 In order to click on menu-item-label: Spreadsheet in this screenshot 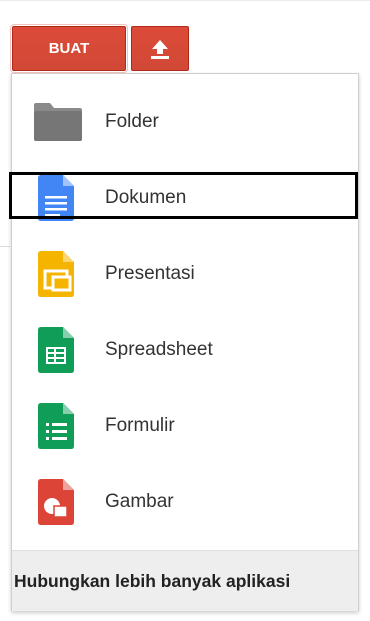, I will do `click(159, 349)`.